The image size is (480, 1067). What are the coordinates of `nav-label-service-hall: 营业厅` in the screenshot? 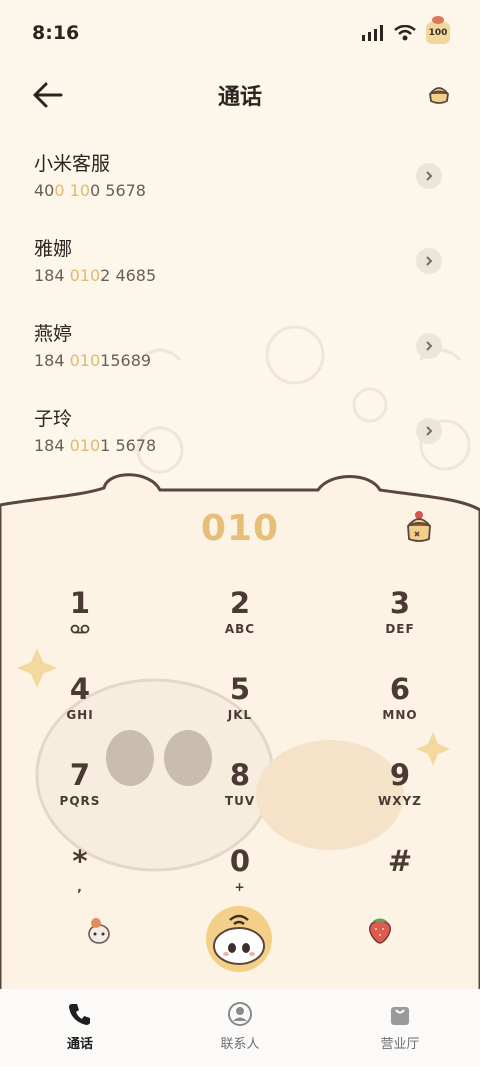 It's located at (400, 1044).